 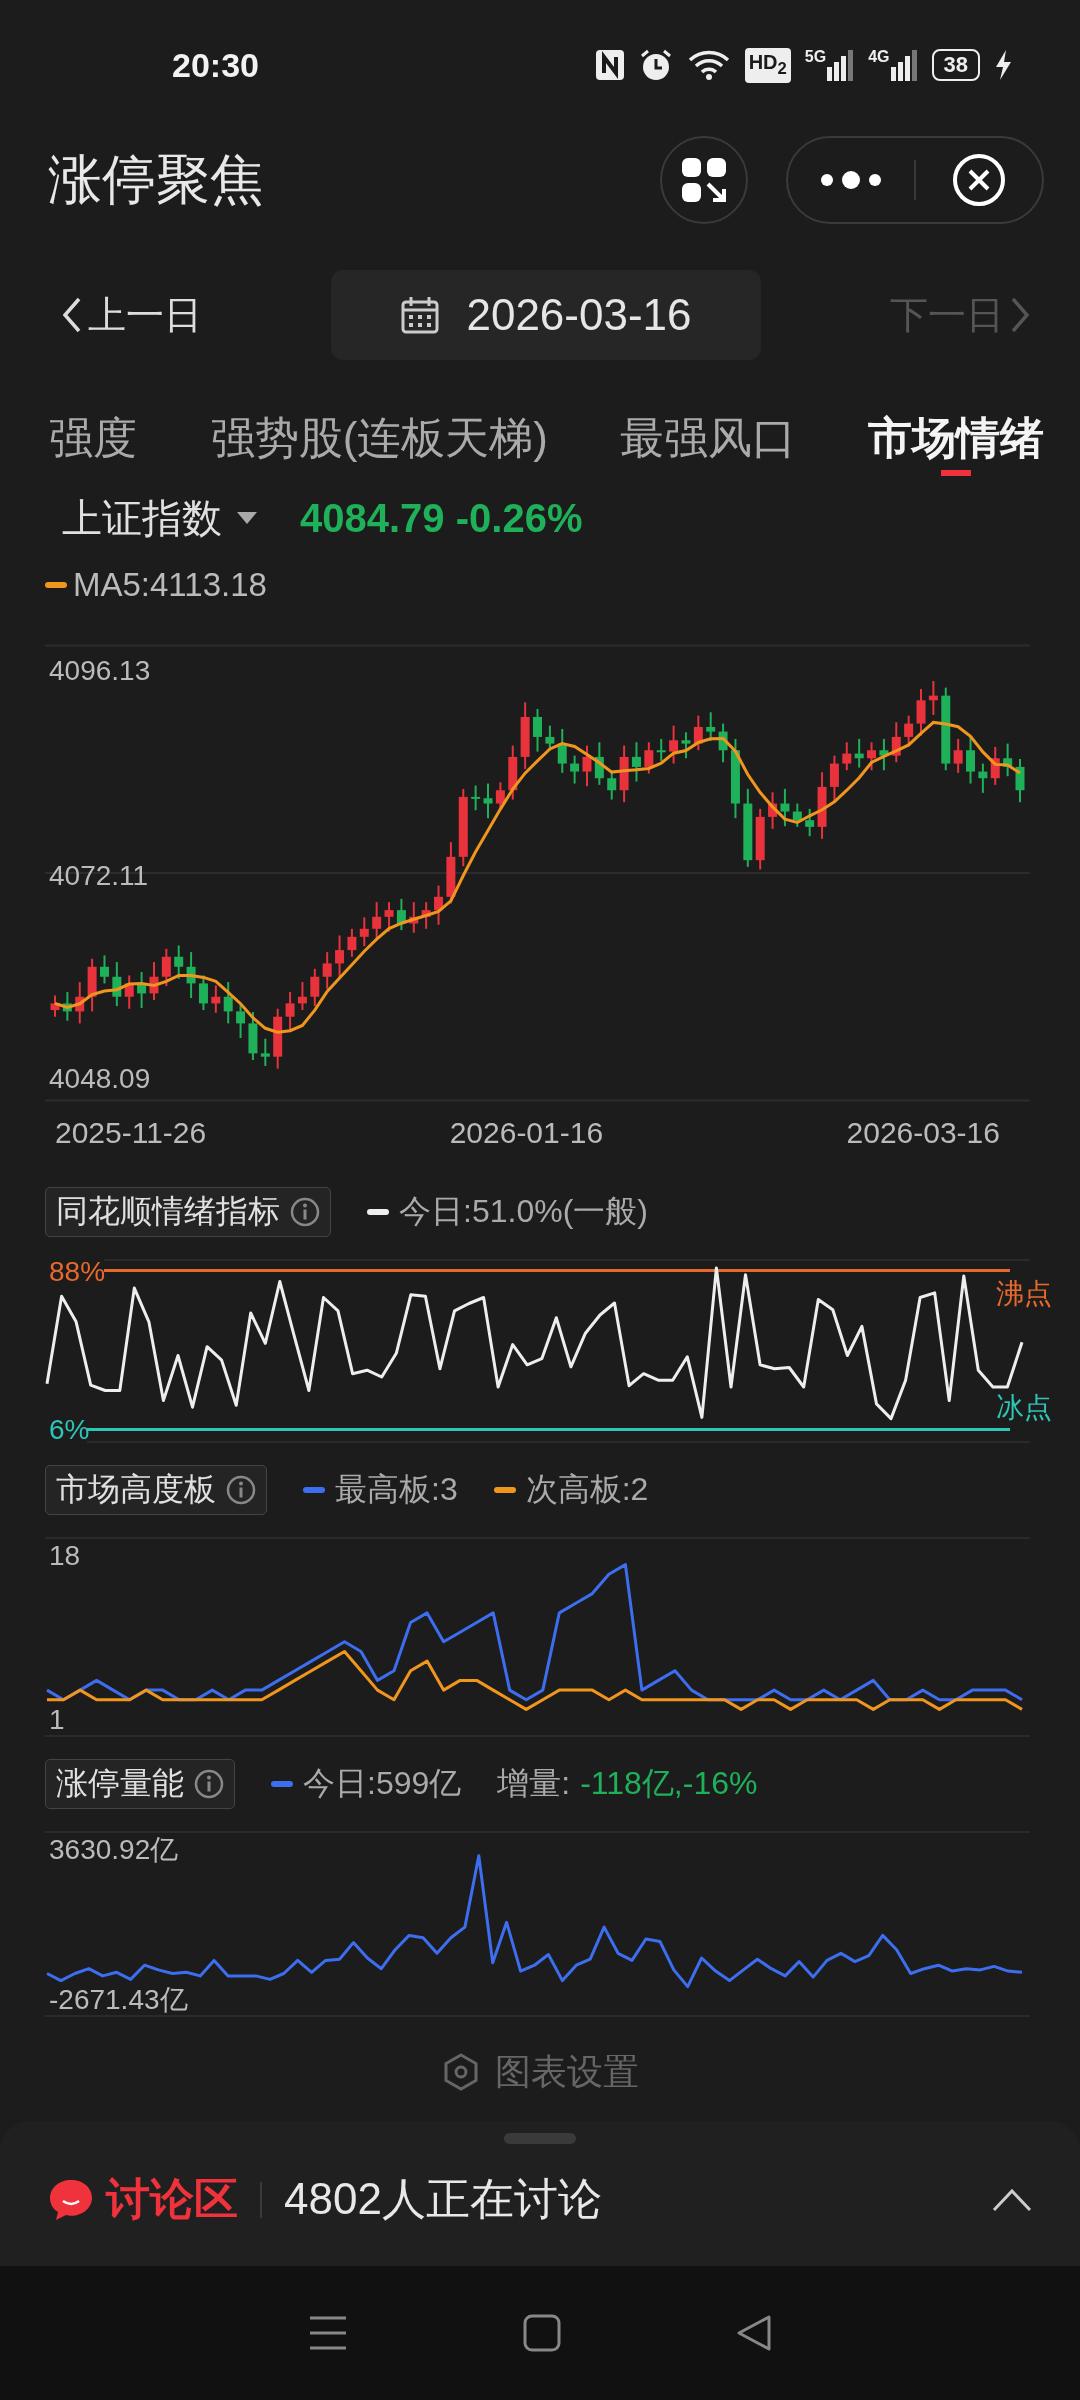 I want to click on calendar-icon, so click(x=420, y=315).